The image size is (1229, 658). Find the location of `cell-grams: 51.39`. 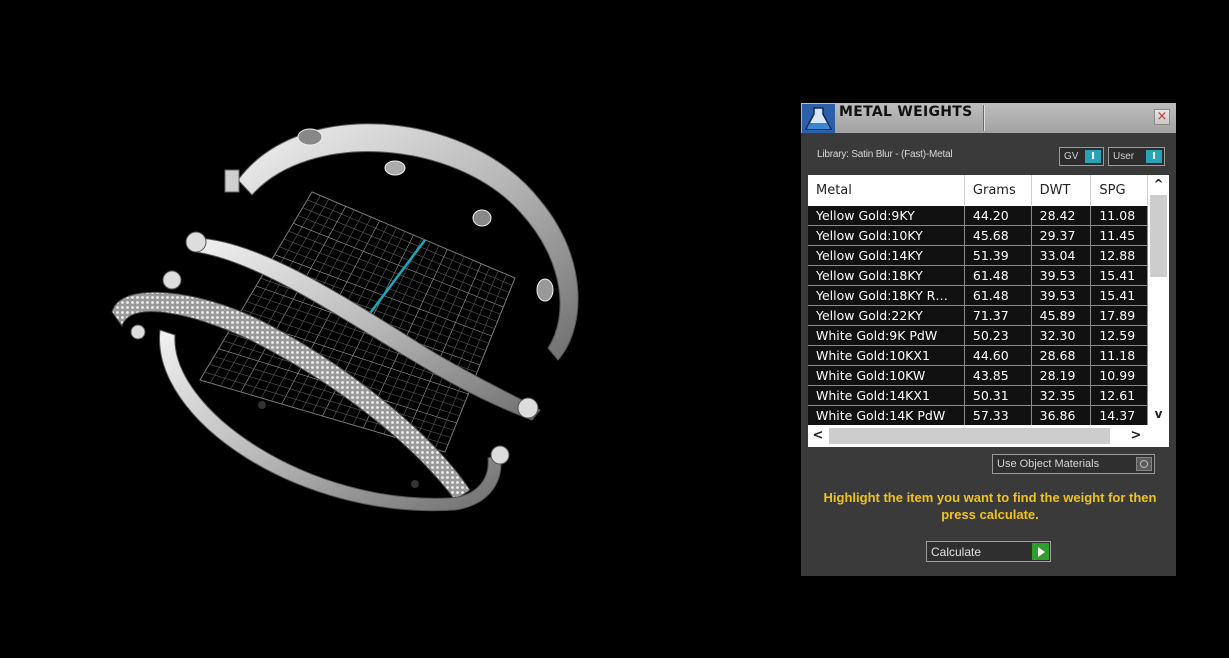

cell-grams: 51.39 is located at coordinates (998, 255).